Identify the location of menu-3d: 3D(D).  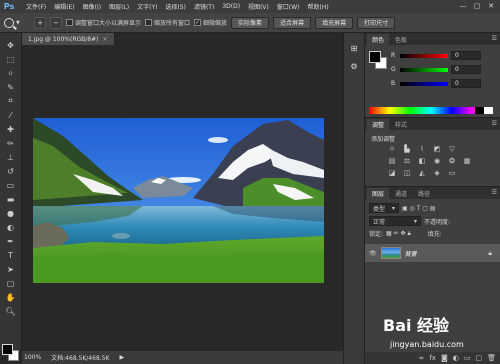
(231, 6).